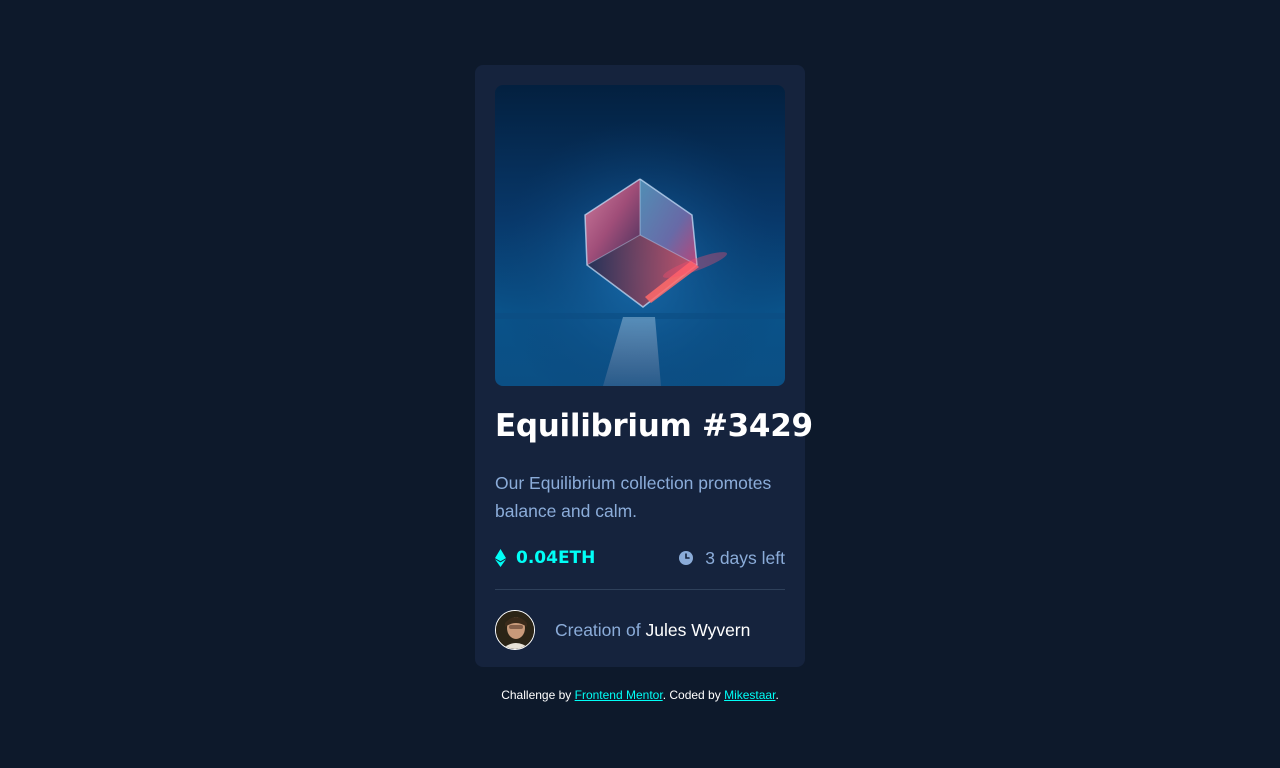 This screenshot has height=768, width=1280. Describe the element at coordinates (598, 629) in the screenshot. I see `creator-prefix: Creation of` at that location.